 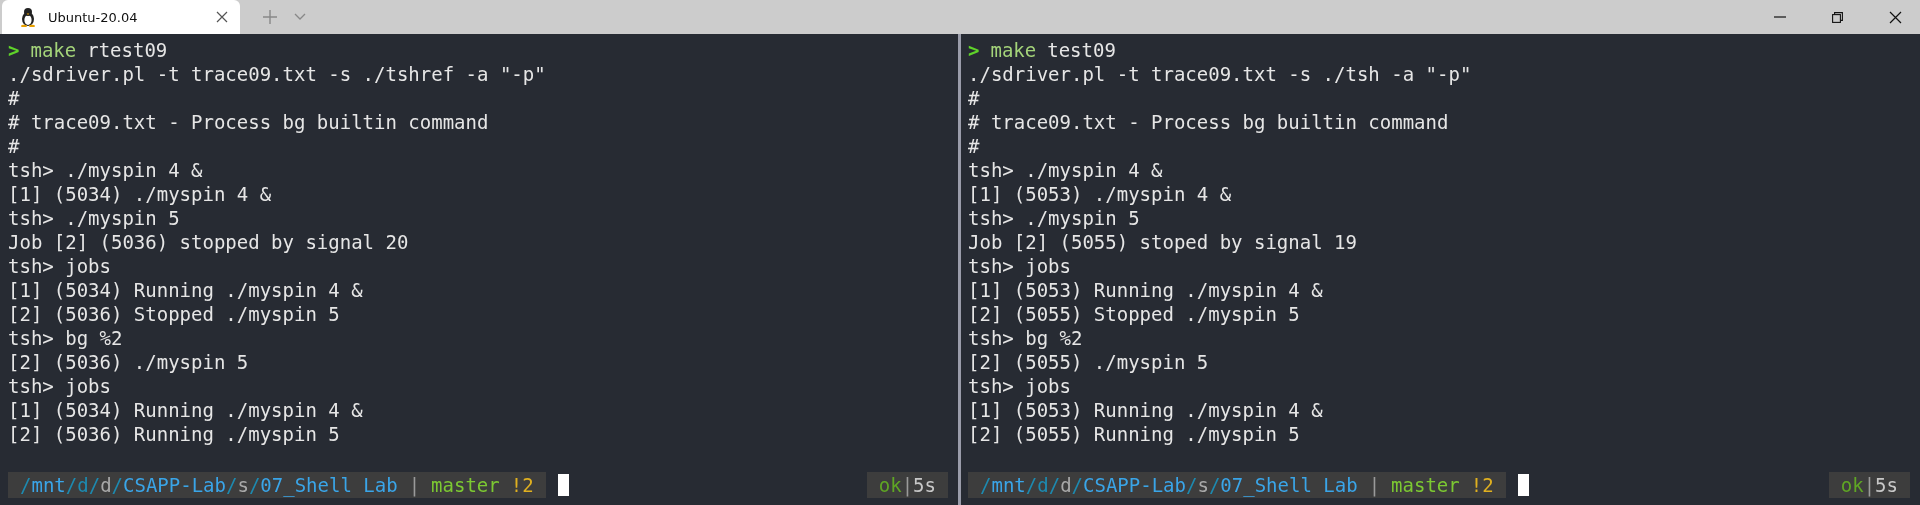 What do you see at coordinates (1220, 74) in the screenshot?
I see `output-line: ./sdriver.pl -t trace09.txt -s ./tsh -a "-p"` at bounding box center [1220, 74].